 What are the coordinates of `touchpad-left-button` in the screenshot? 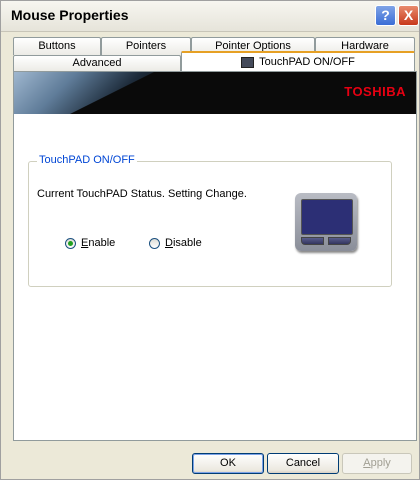 It's located at (312, 241).